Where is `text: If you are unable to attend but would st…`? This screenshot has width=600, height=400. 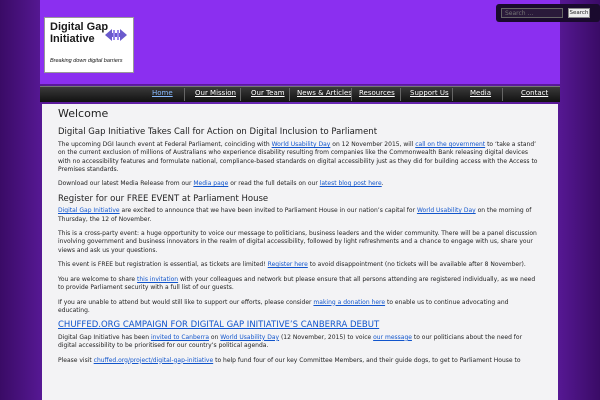
text: If you are unable to attend but would st… is located at coordinates (186, 302).